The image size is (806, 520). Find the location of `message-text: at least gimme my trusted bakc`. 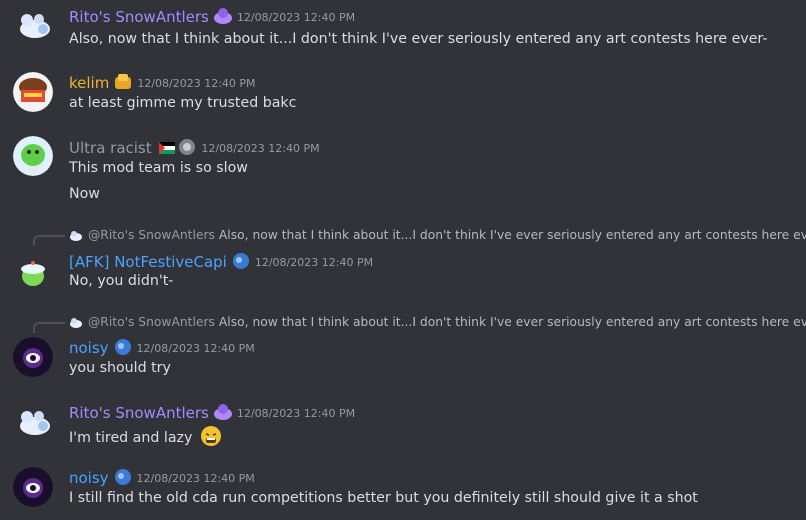

message-text: at least gimme my trusted bakc is located at coordinates (183, 103).